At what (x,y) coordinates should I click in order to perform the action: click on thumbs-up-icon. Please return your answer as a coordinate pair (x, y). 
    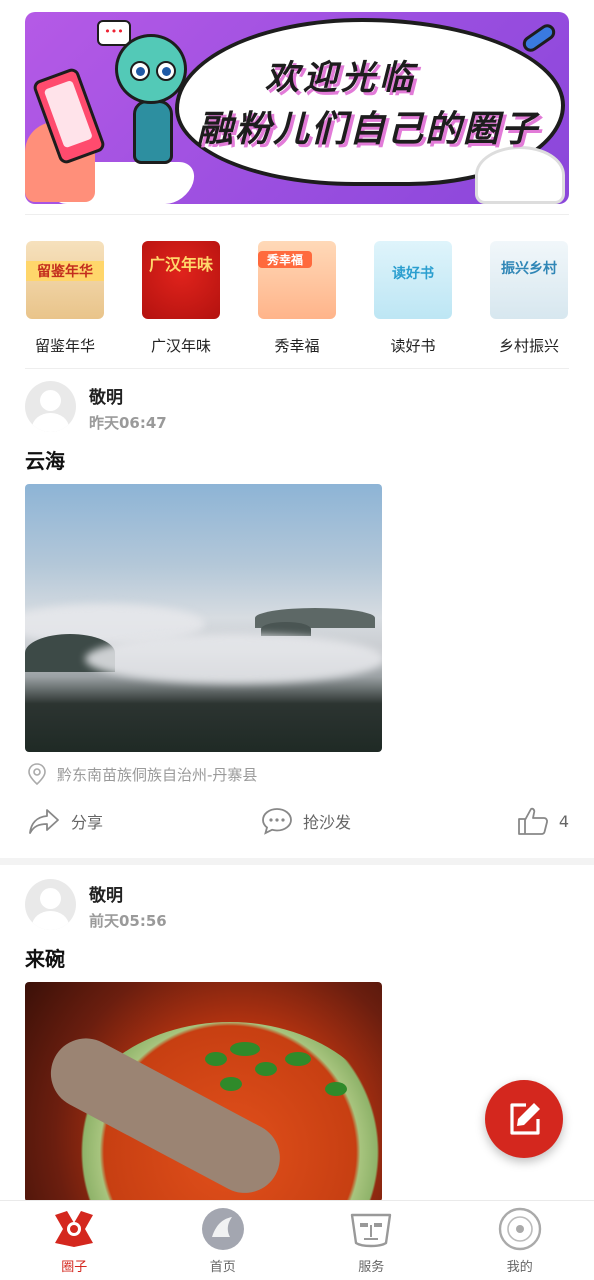
    Looking at the image, I should click on (532, 821).